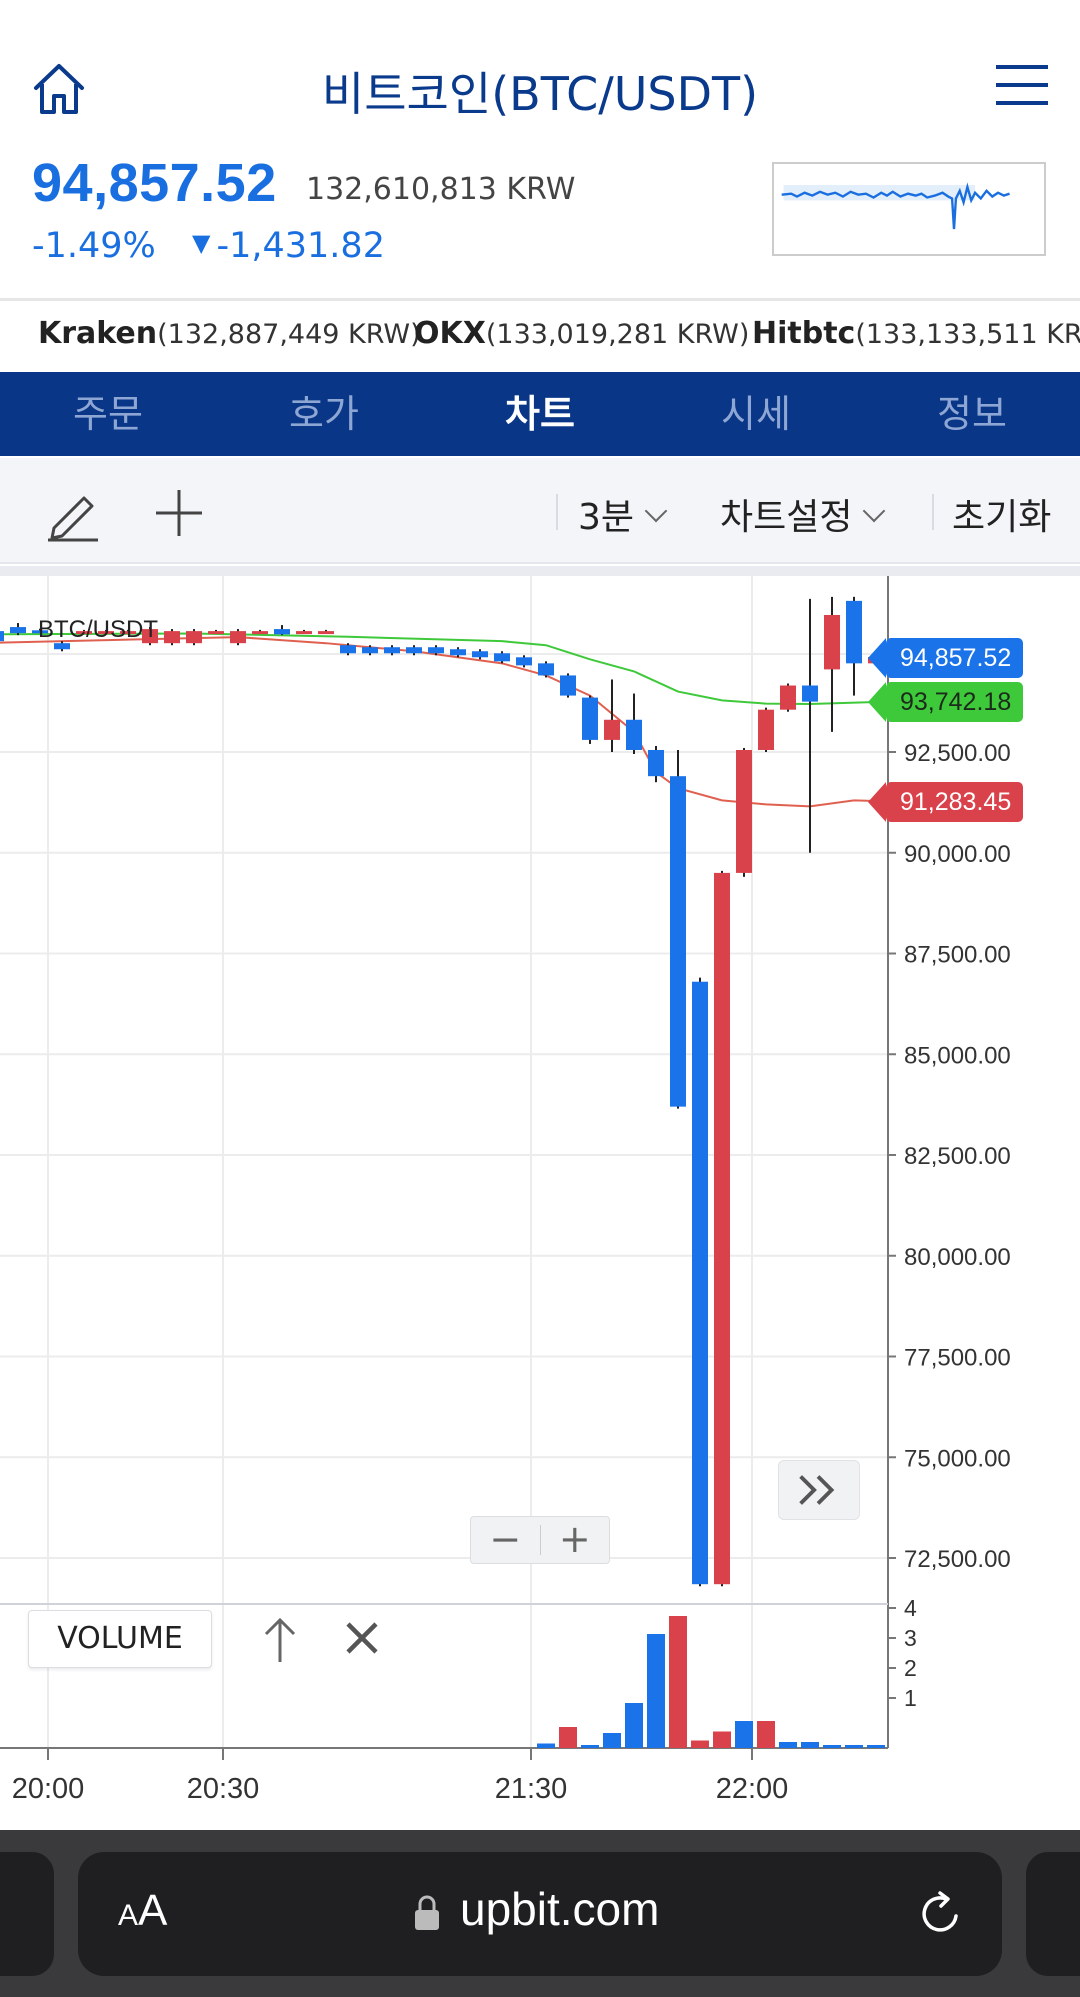 This screenshot has height=1997, width=1080. What do you see at coordinates (540, 511) in the screenshot?
I see `chart-toolbar: 3분 차트설정 초기화` at bounding box center [540, 511].